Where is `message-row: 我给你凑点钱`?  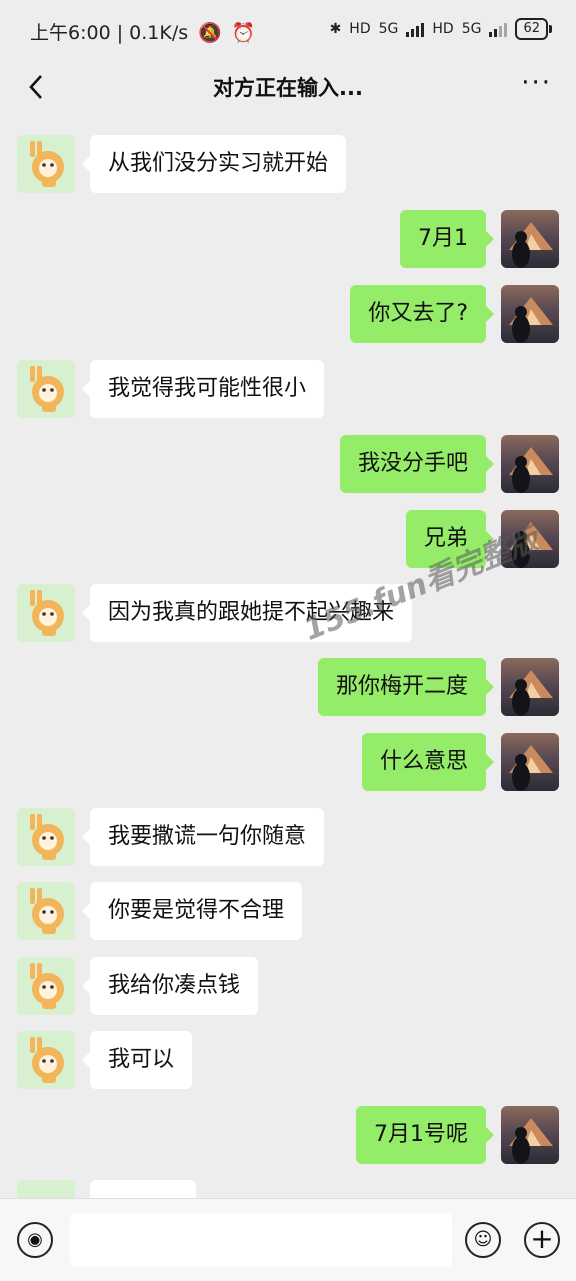 message-row: 我给你凑点钱 is located at coordinates (288, 986).